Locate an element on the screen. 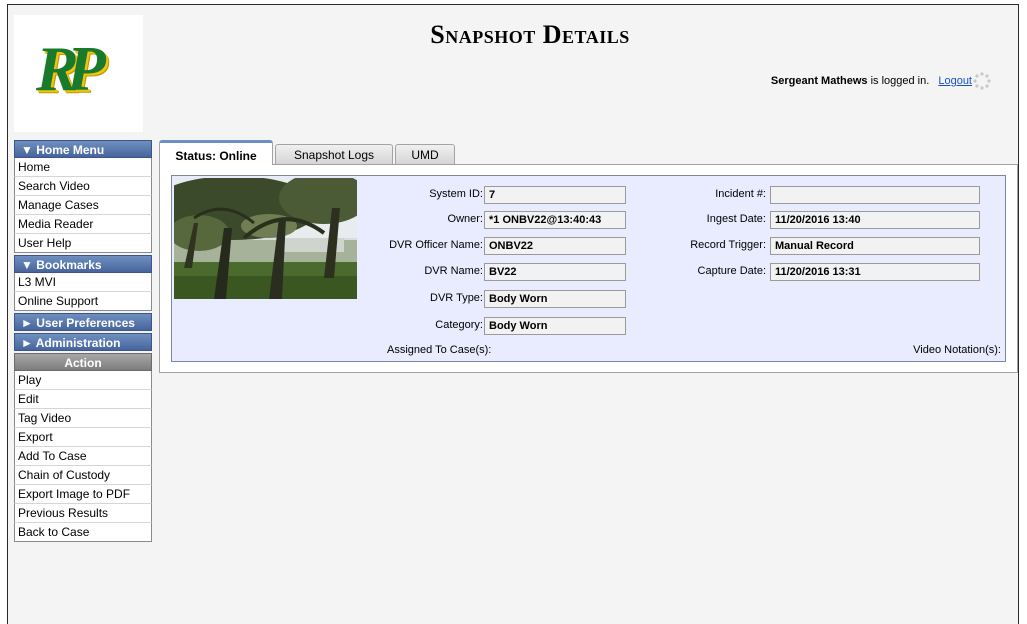  ingest-date-field: 11/20/2016 13:40 is located at coordinates (875, 220).